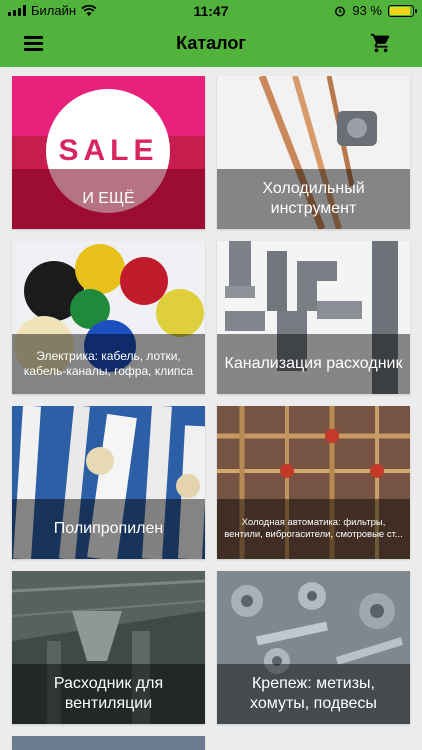  Describe the element at coordinates (108, 694) in the screenshot. I see `tile-label: Расходник для вентиляции` at that location.